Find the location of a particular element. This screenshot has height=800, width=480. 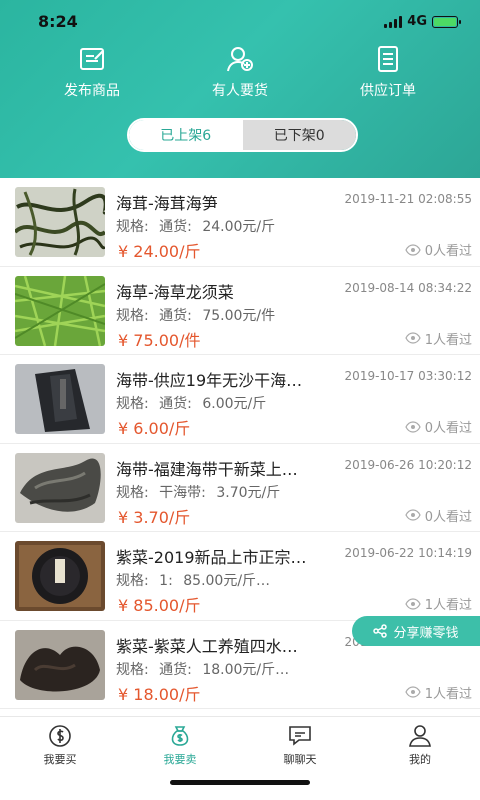

share-earn-button: 分享赚零钱 is located at coordinates (416, 631).